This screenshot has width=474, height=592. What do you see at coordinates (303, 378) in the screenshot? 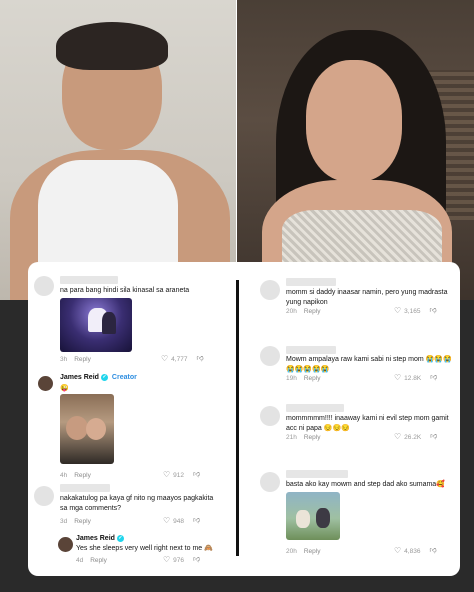
I see `comment-meta: 19h Reply` at bounding box center [303, 378].